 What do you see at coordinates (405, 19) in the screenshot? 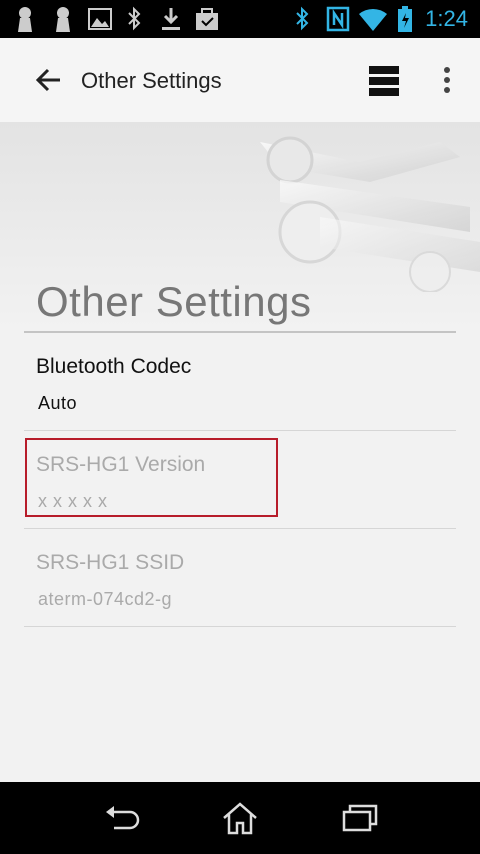
I see `battery-icon` at bounding box center [405, 19].